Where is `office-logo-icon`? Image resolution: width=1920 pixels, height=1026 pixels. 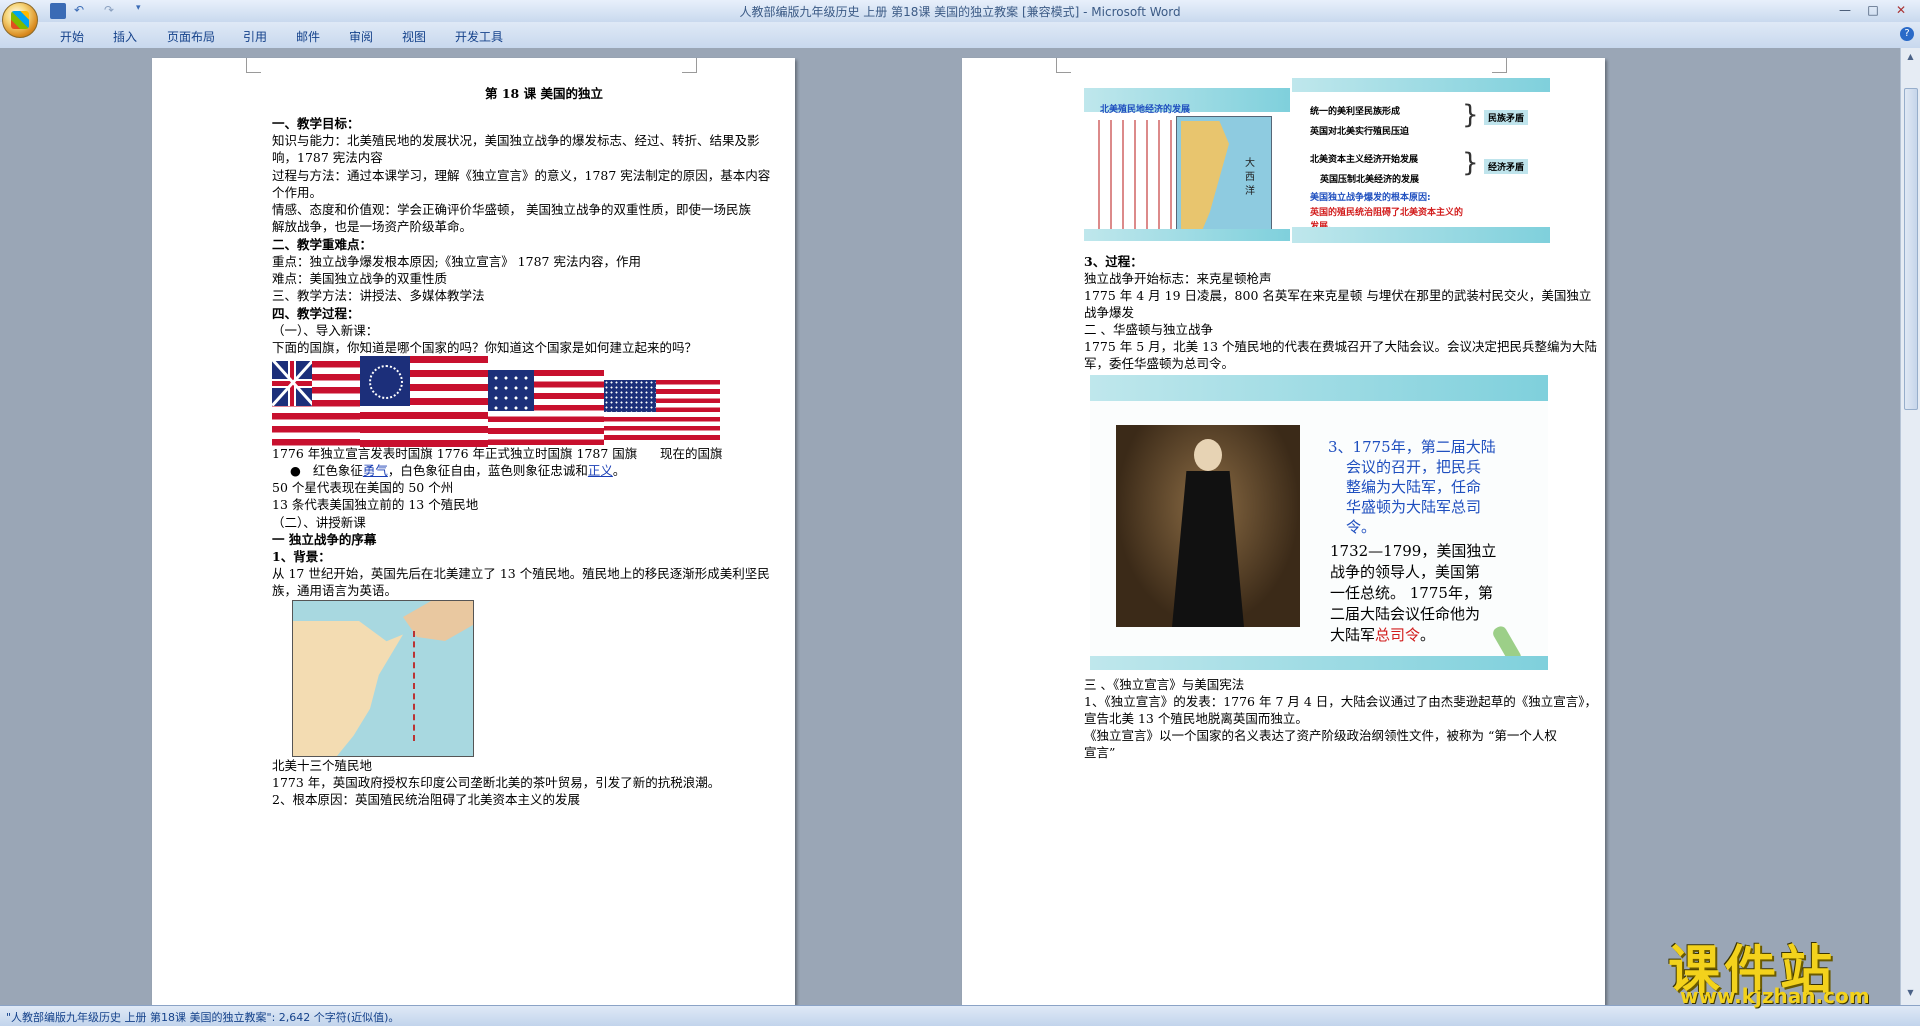 office-logo-icon is located at coordinates (20, 20).